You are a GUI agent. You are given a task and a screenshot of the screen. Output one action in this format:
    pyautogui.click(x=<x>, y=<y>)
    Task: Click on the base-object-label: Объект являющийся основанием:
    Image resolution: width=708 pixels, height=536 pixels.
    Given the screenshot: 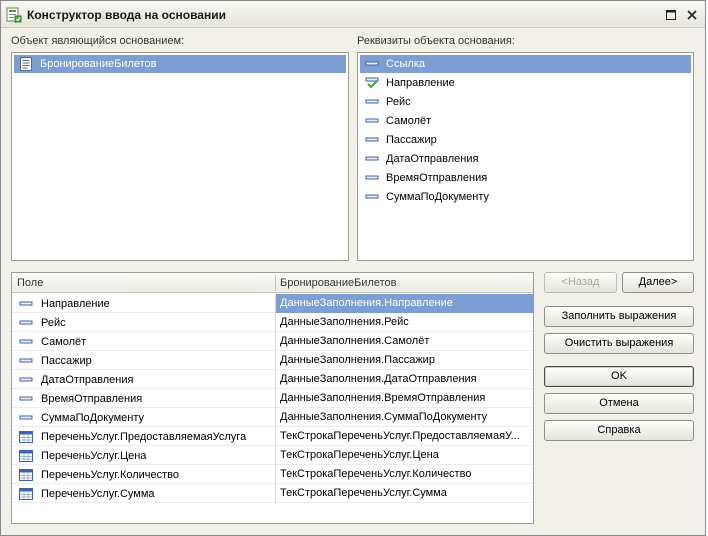 What is the action you would take?
    pyautogui.click(x=98, y=41)
    